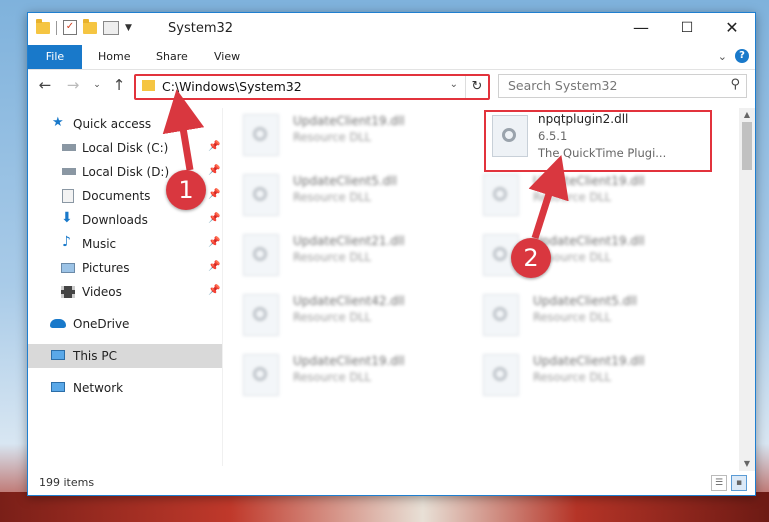 This screenshot has height=522, width=769. What do you see at coordinates (58, 355) in the screenshot?
I see `computer-icon` at bounding box center [58, 355].